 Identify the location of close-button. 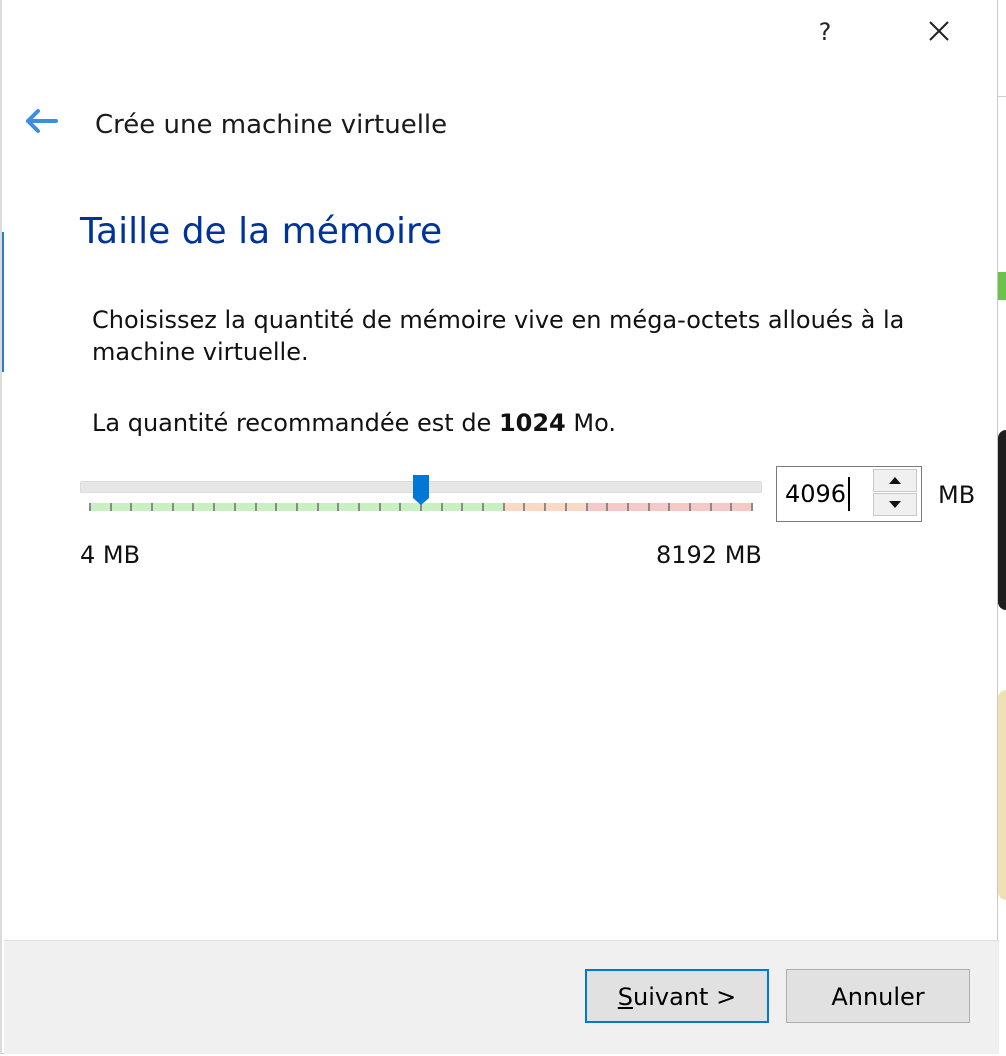
(939, 31).